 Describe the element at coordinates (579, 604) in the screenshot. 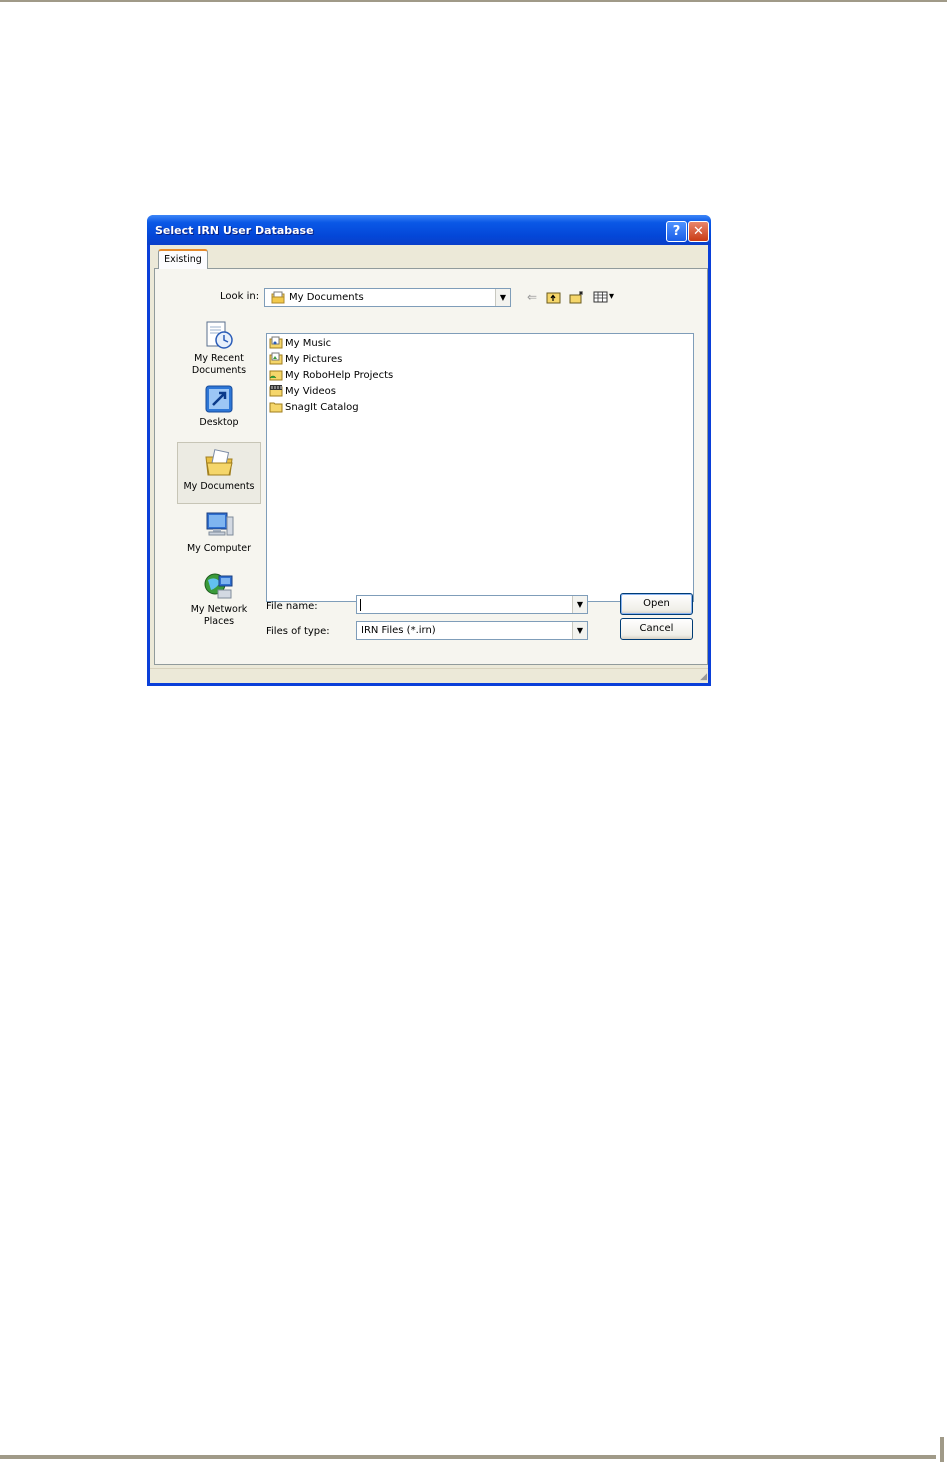

I see `file-name-dropdown-arrow-icon: ▼` at that location.